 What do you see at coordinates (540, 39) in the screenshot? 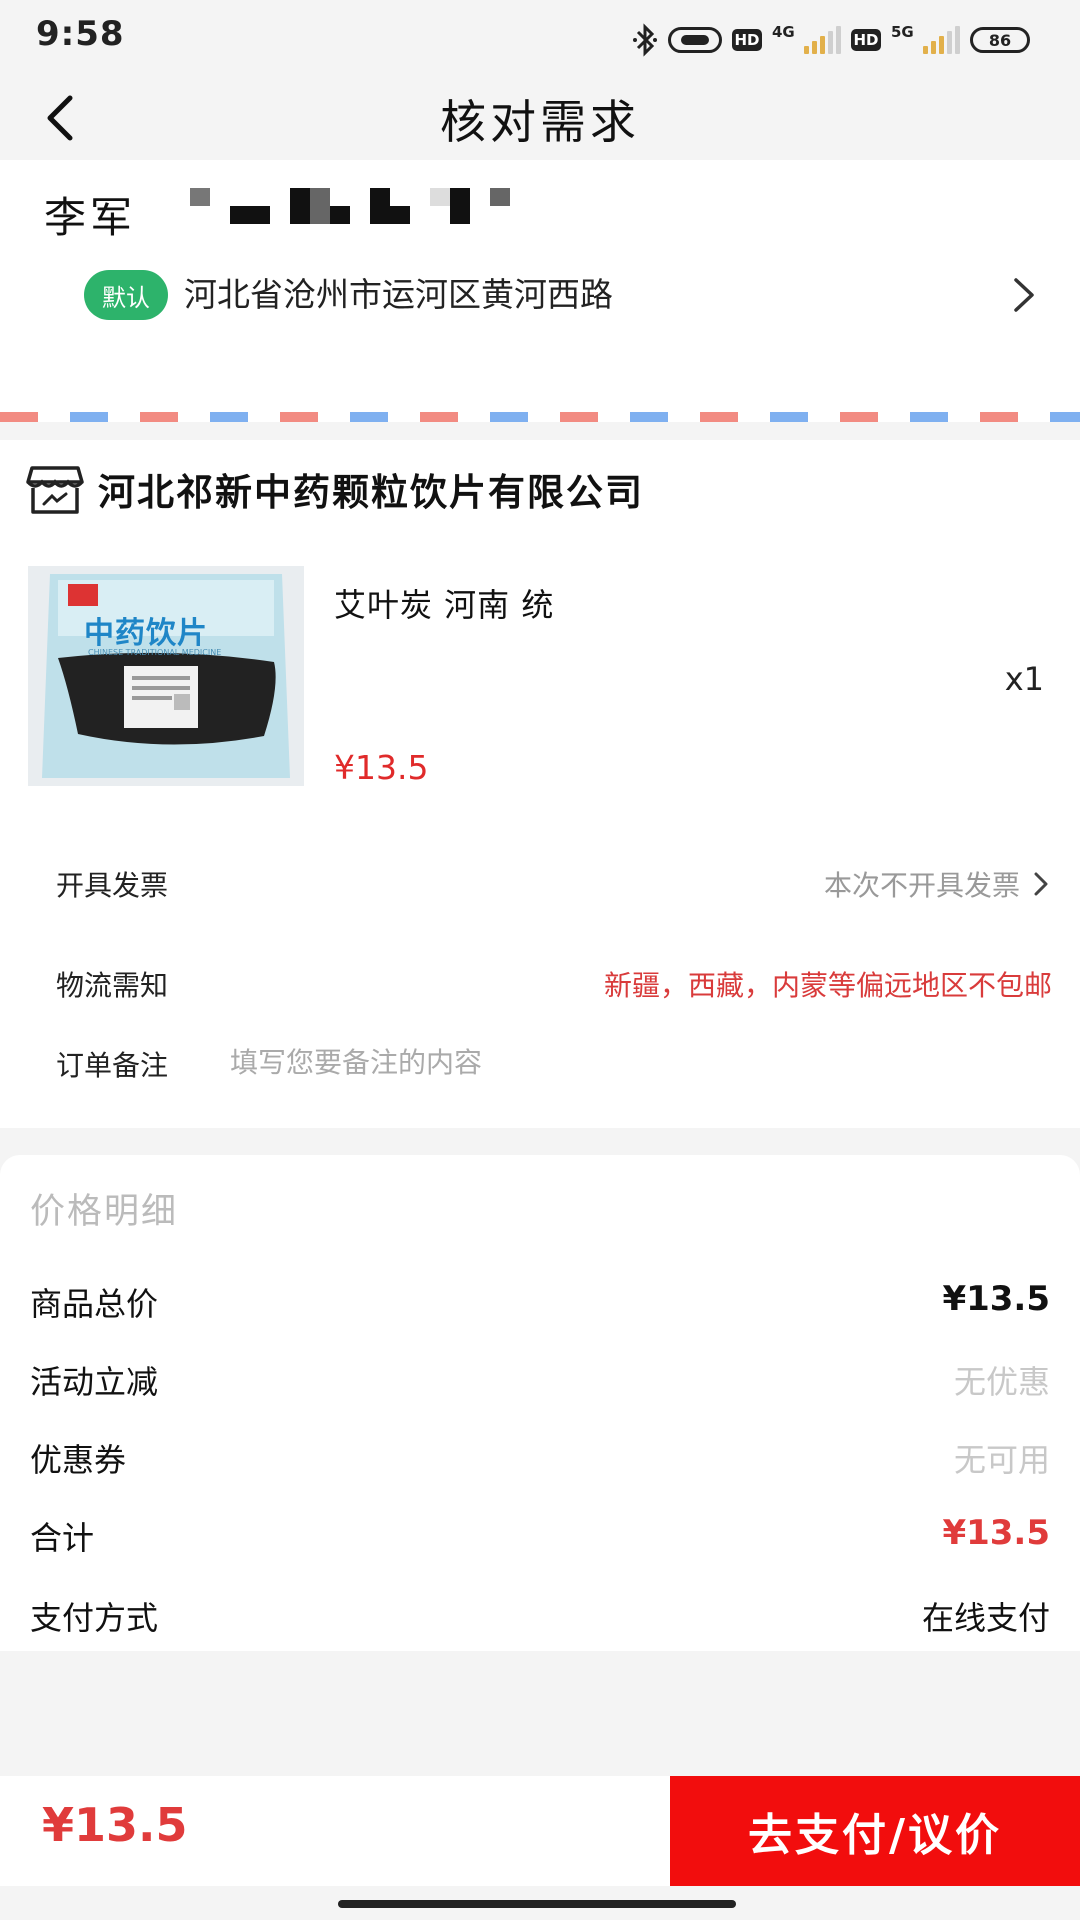
I see `status-bar: 9:58 HD 4G HD 5G 86` at bounding box center [540, 39].